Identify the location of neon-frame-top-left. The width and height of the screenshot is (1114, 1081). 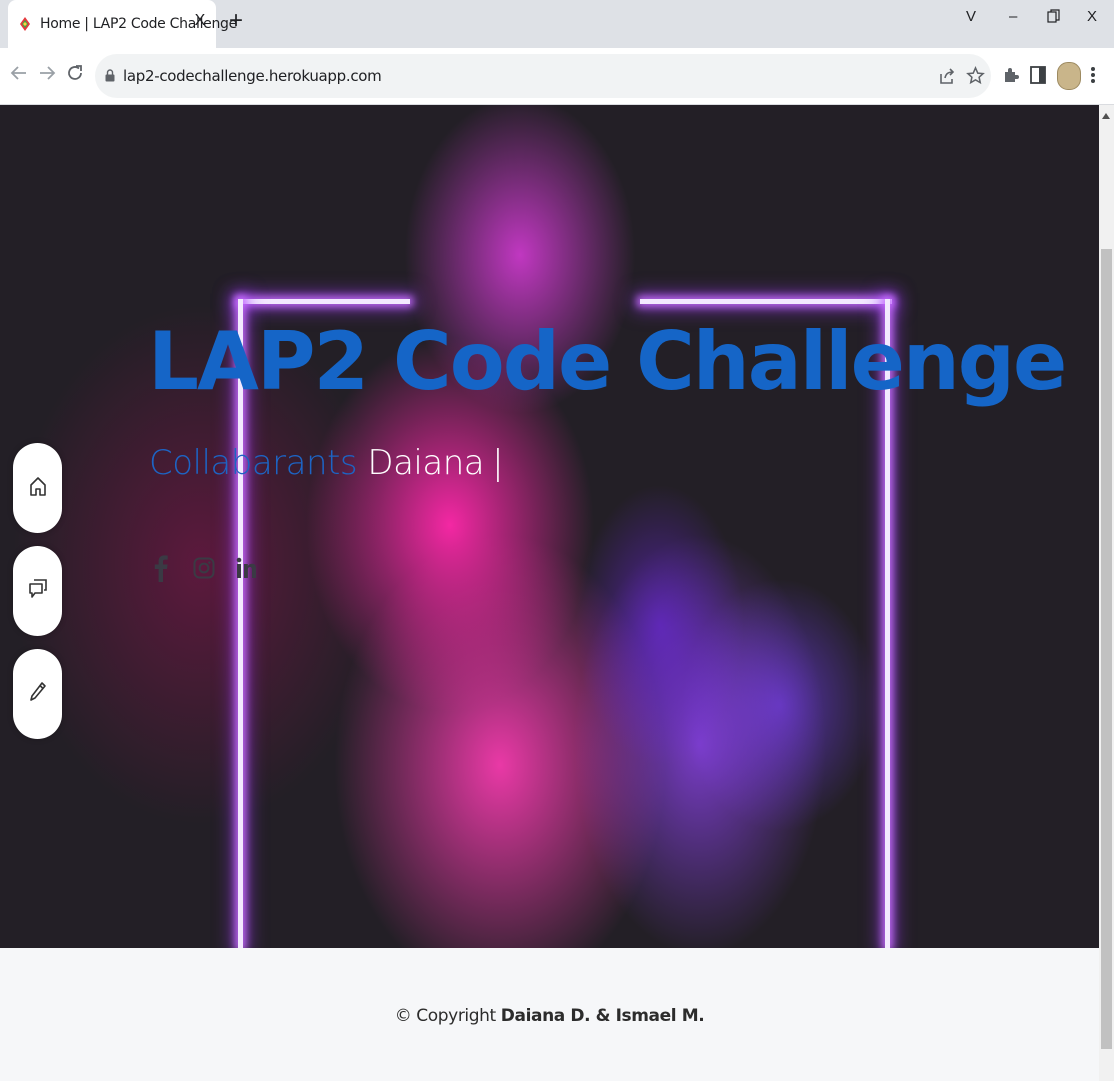
(324, 301).